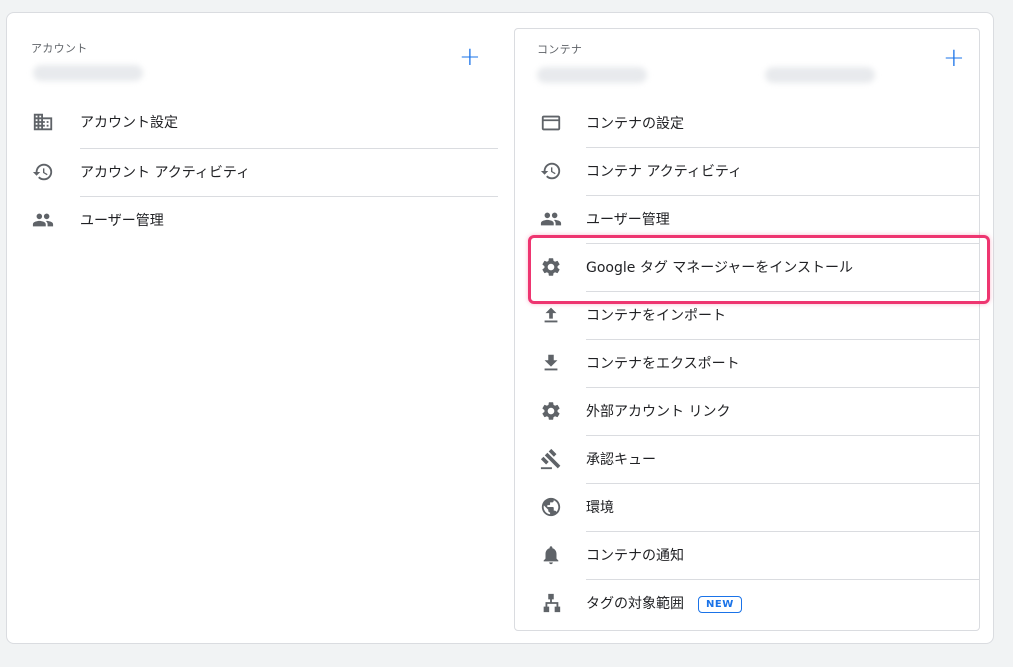  I want to click on container-item-label: 環境, so click(600, 508).